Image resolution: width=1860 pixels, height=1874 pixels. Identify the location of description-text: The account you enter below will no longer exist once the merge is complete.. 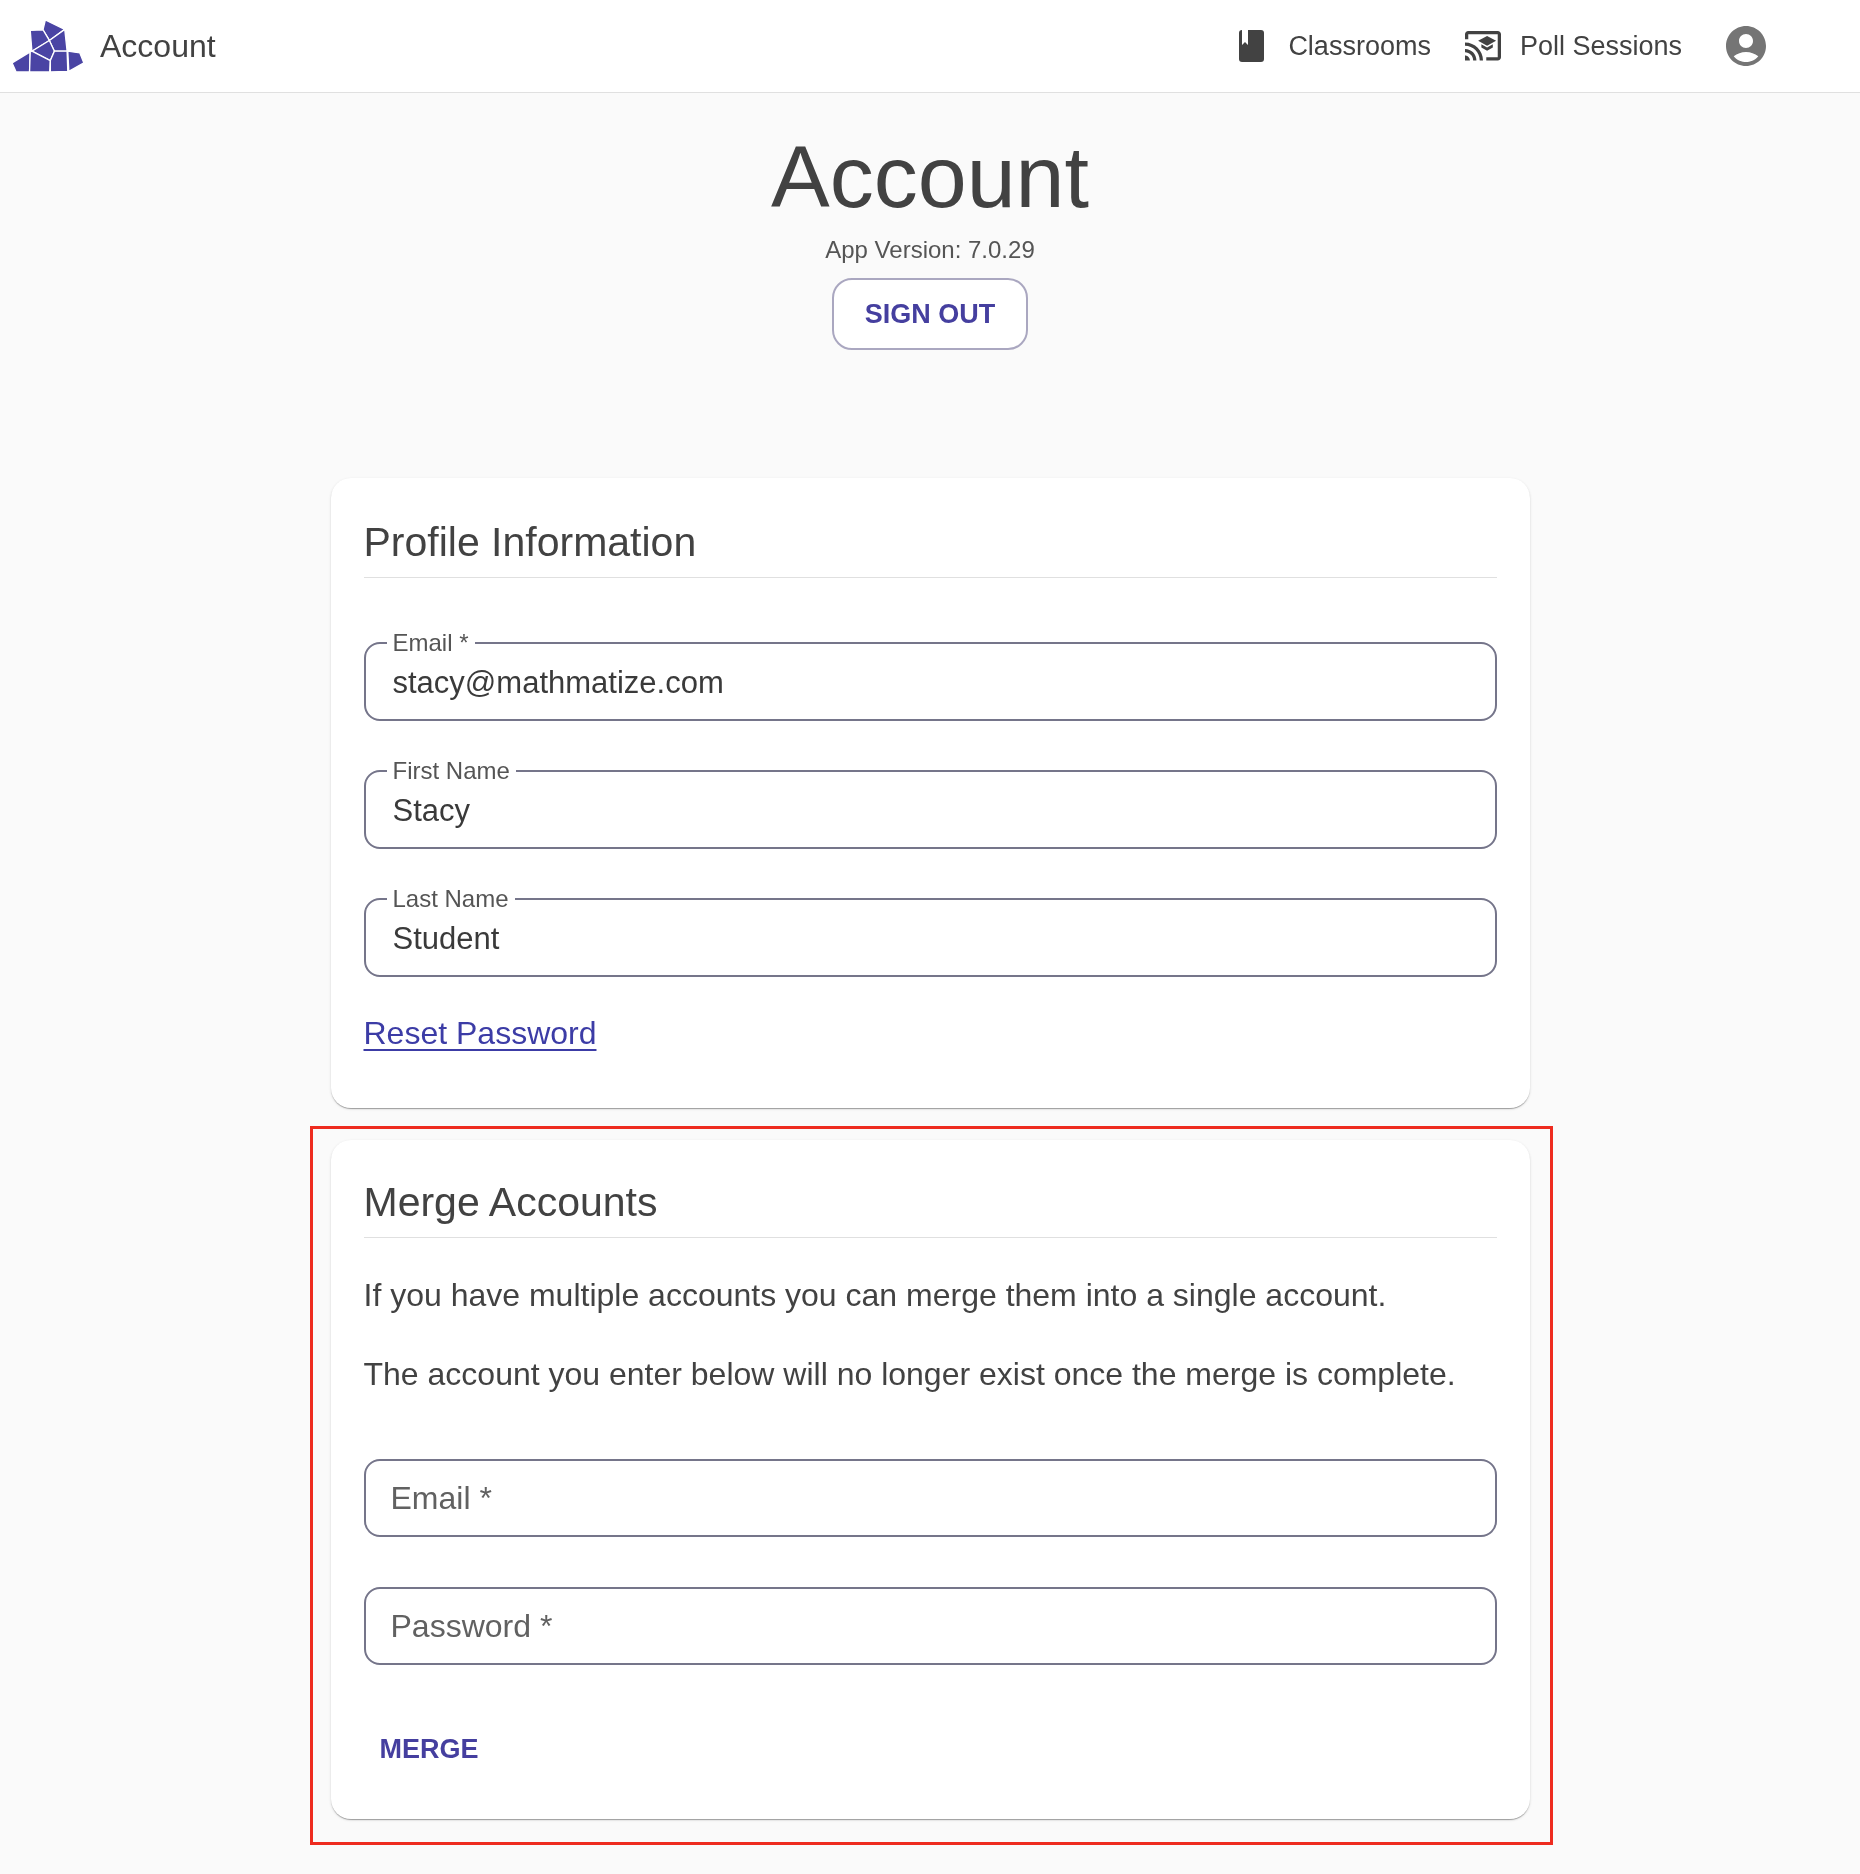
(910, 1374).